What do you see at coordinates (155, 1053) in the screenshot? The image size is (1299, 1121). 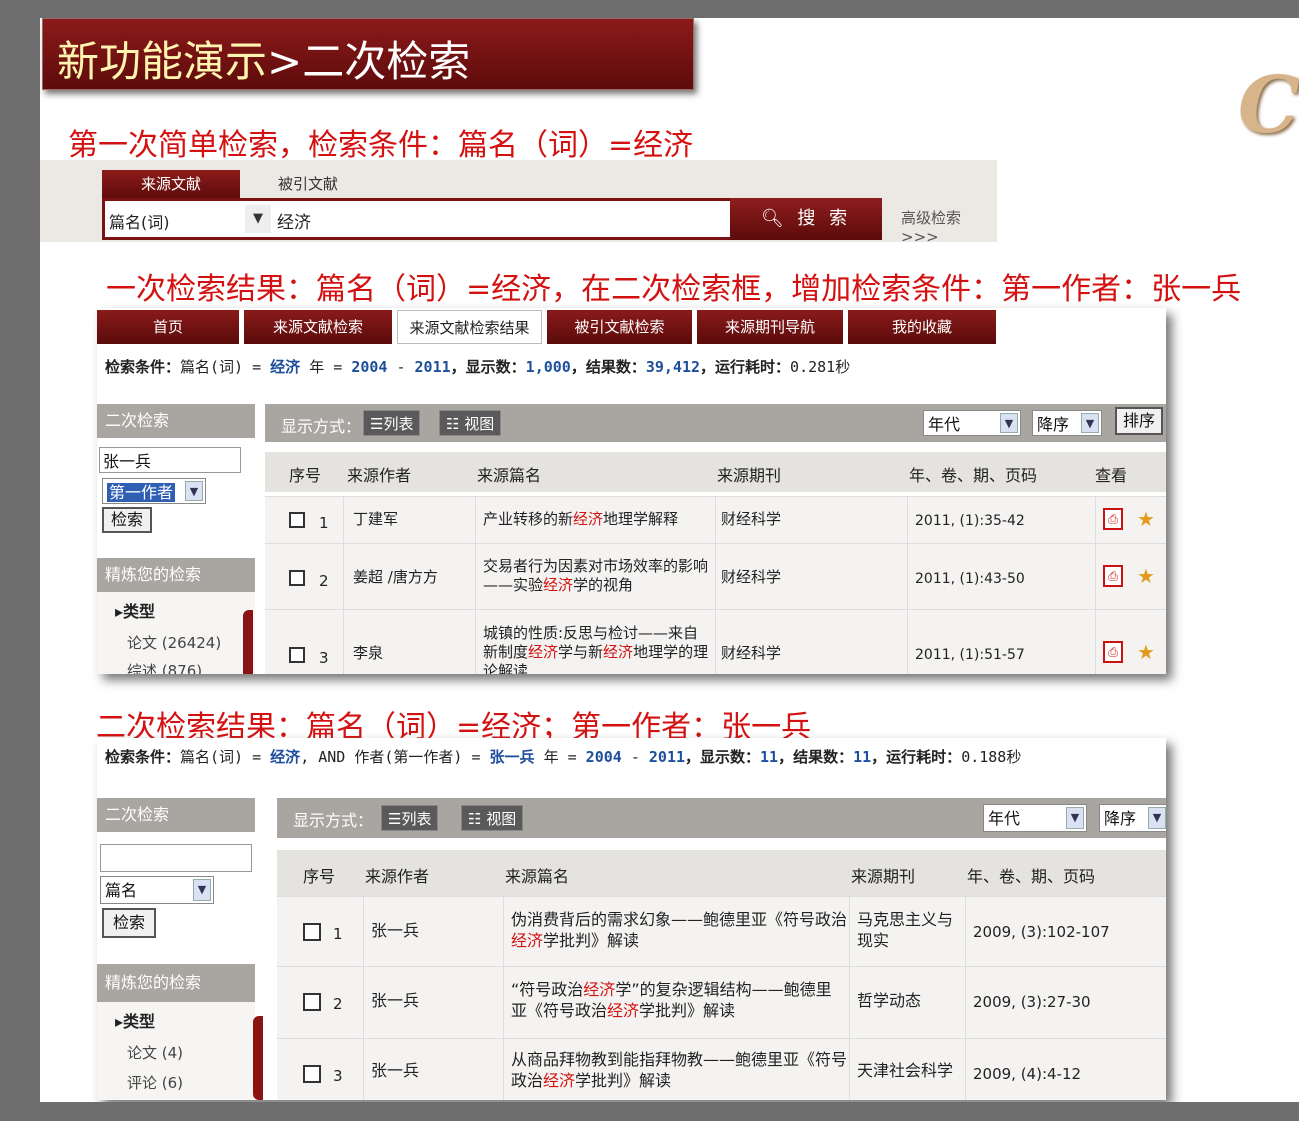 I see `refine-type-item: 论文 (4)` at bounding box center [155, 1053].